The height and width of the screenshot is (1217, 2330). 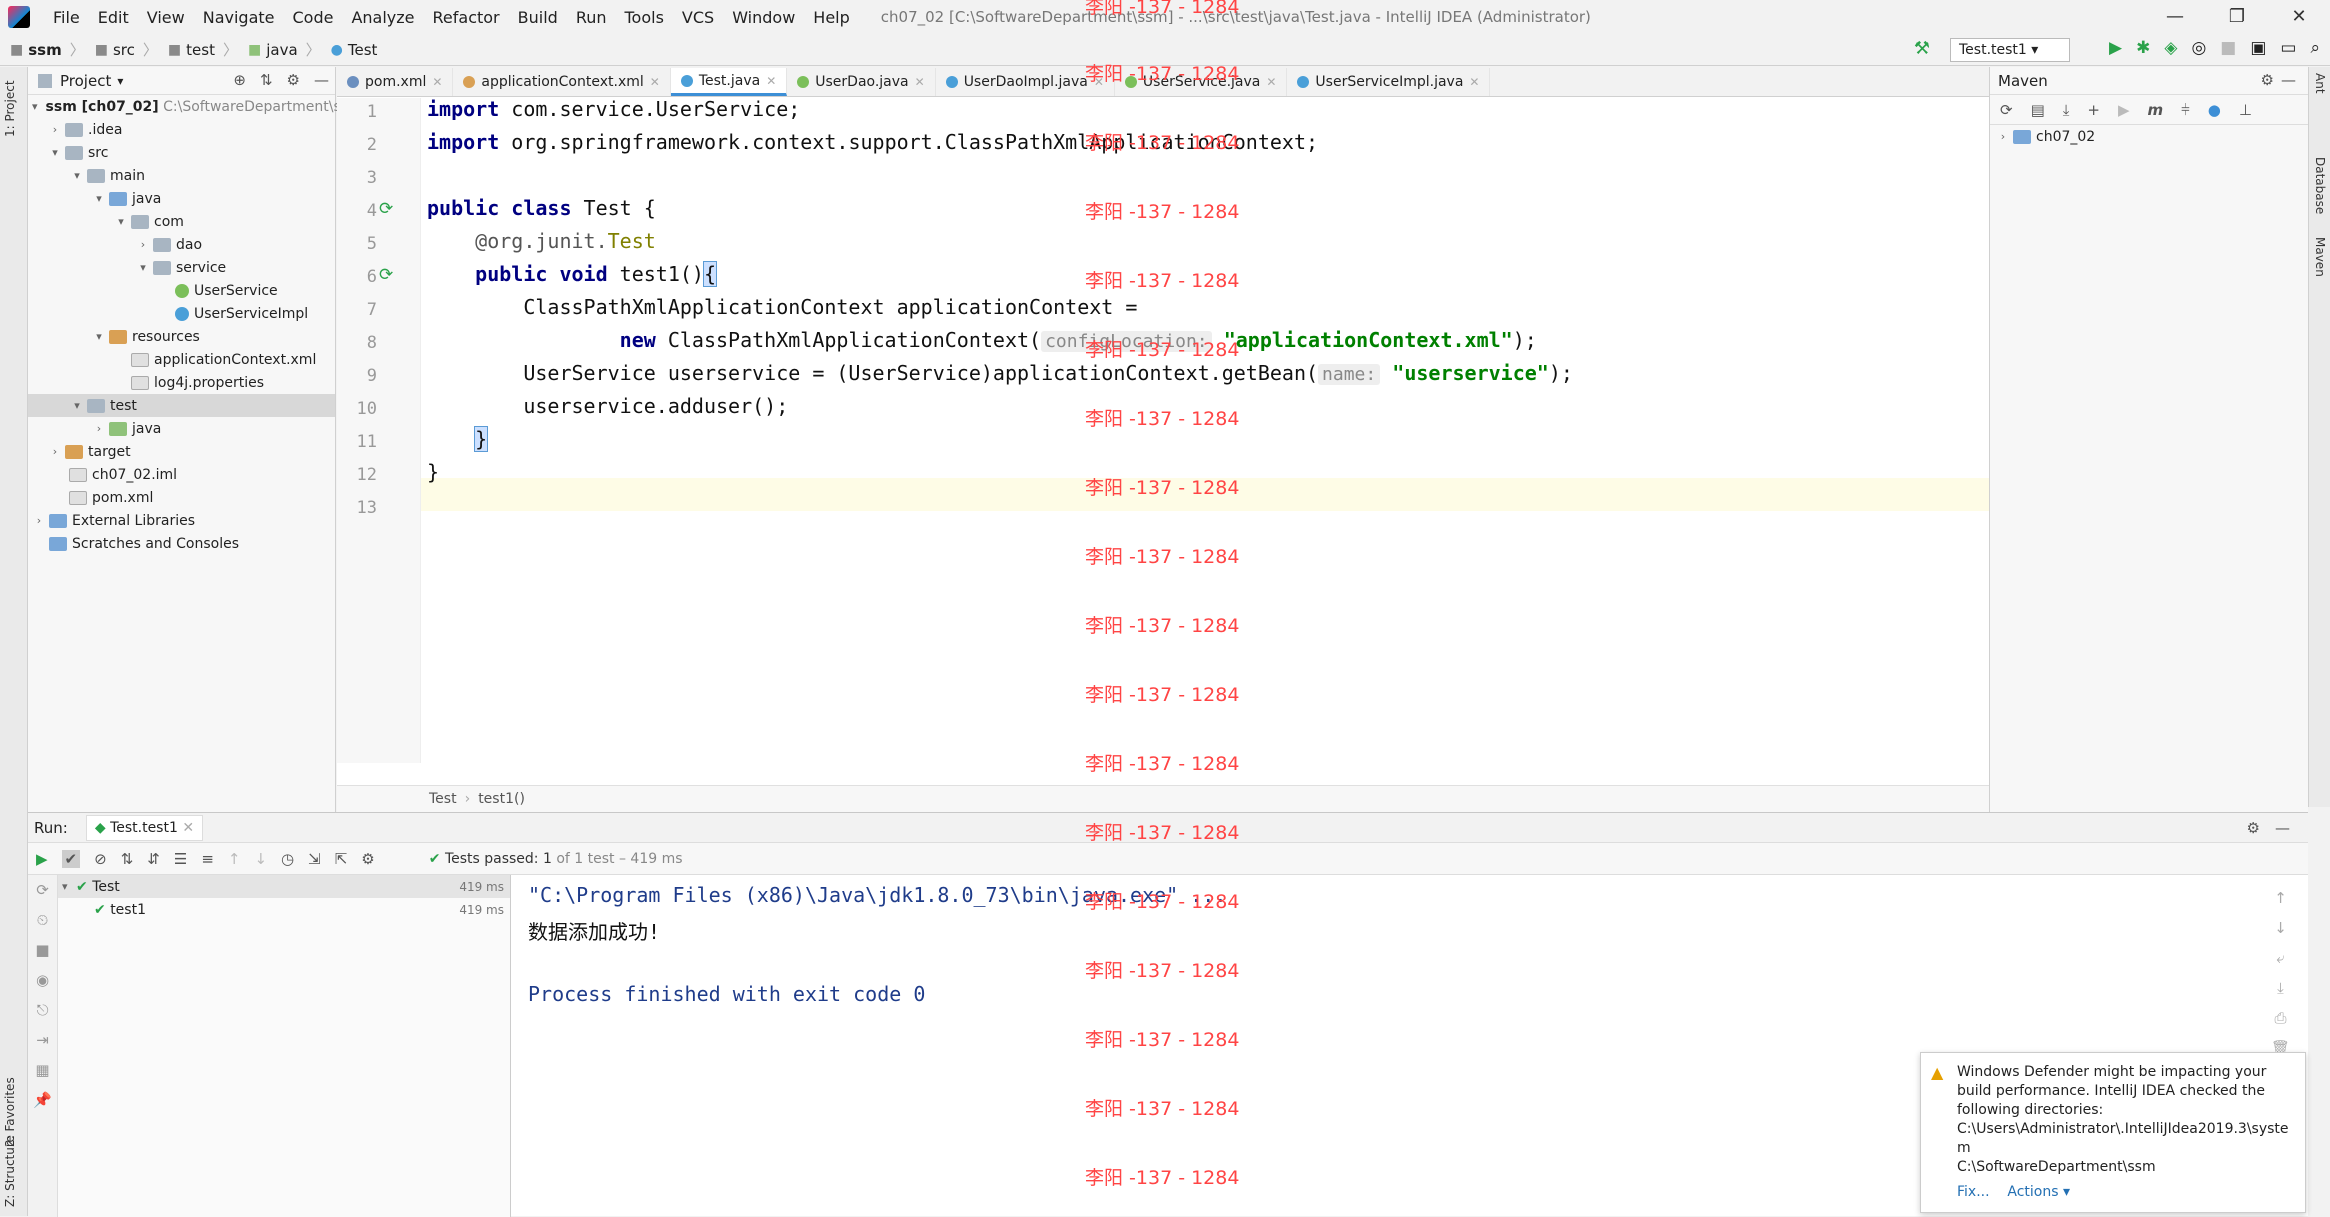 I want to click on tree-item-com: ▾ com, so click(x=181, y=221).